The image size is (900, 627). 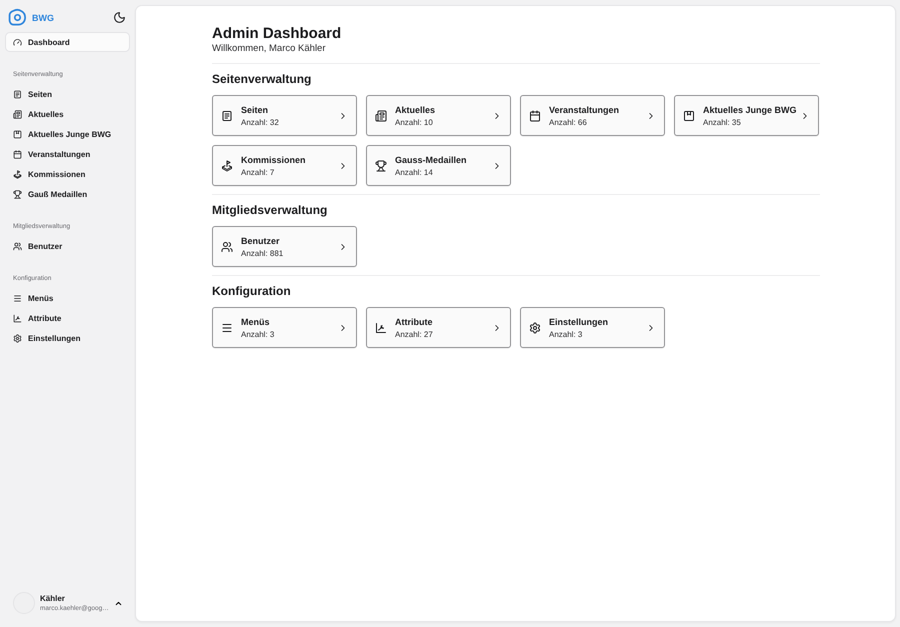 I want to click on sidebar-item-label: Veranstaltungen, so click(x=59, y=154).